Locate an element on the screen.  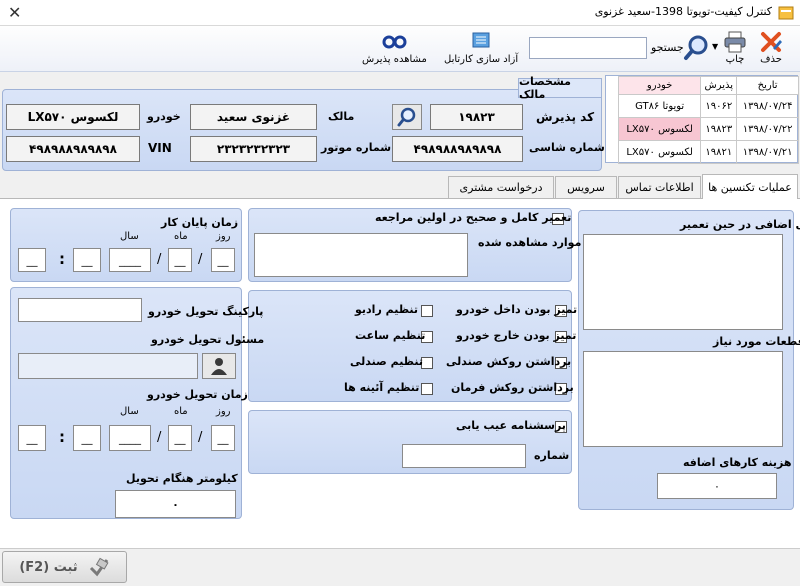
observed-textarea is located at coordinates (361, 255).